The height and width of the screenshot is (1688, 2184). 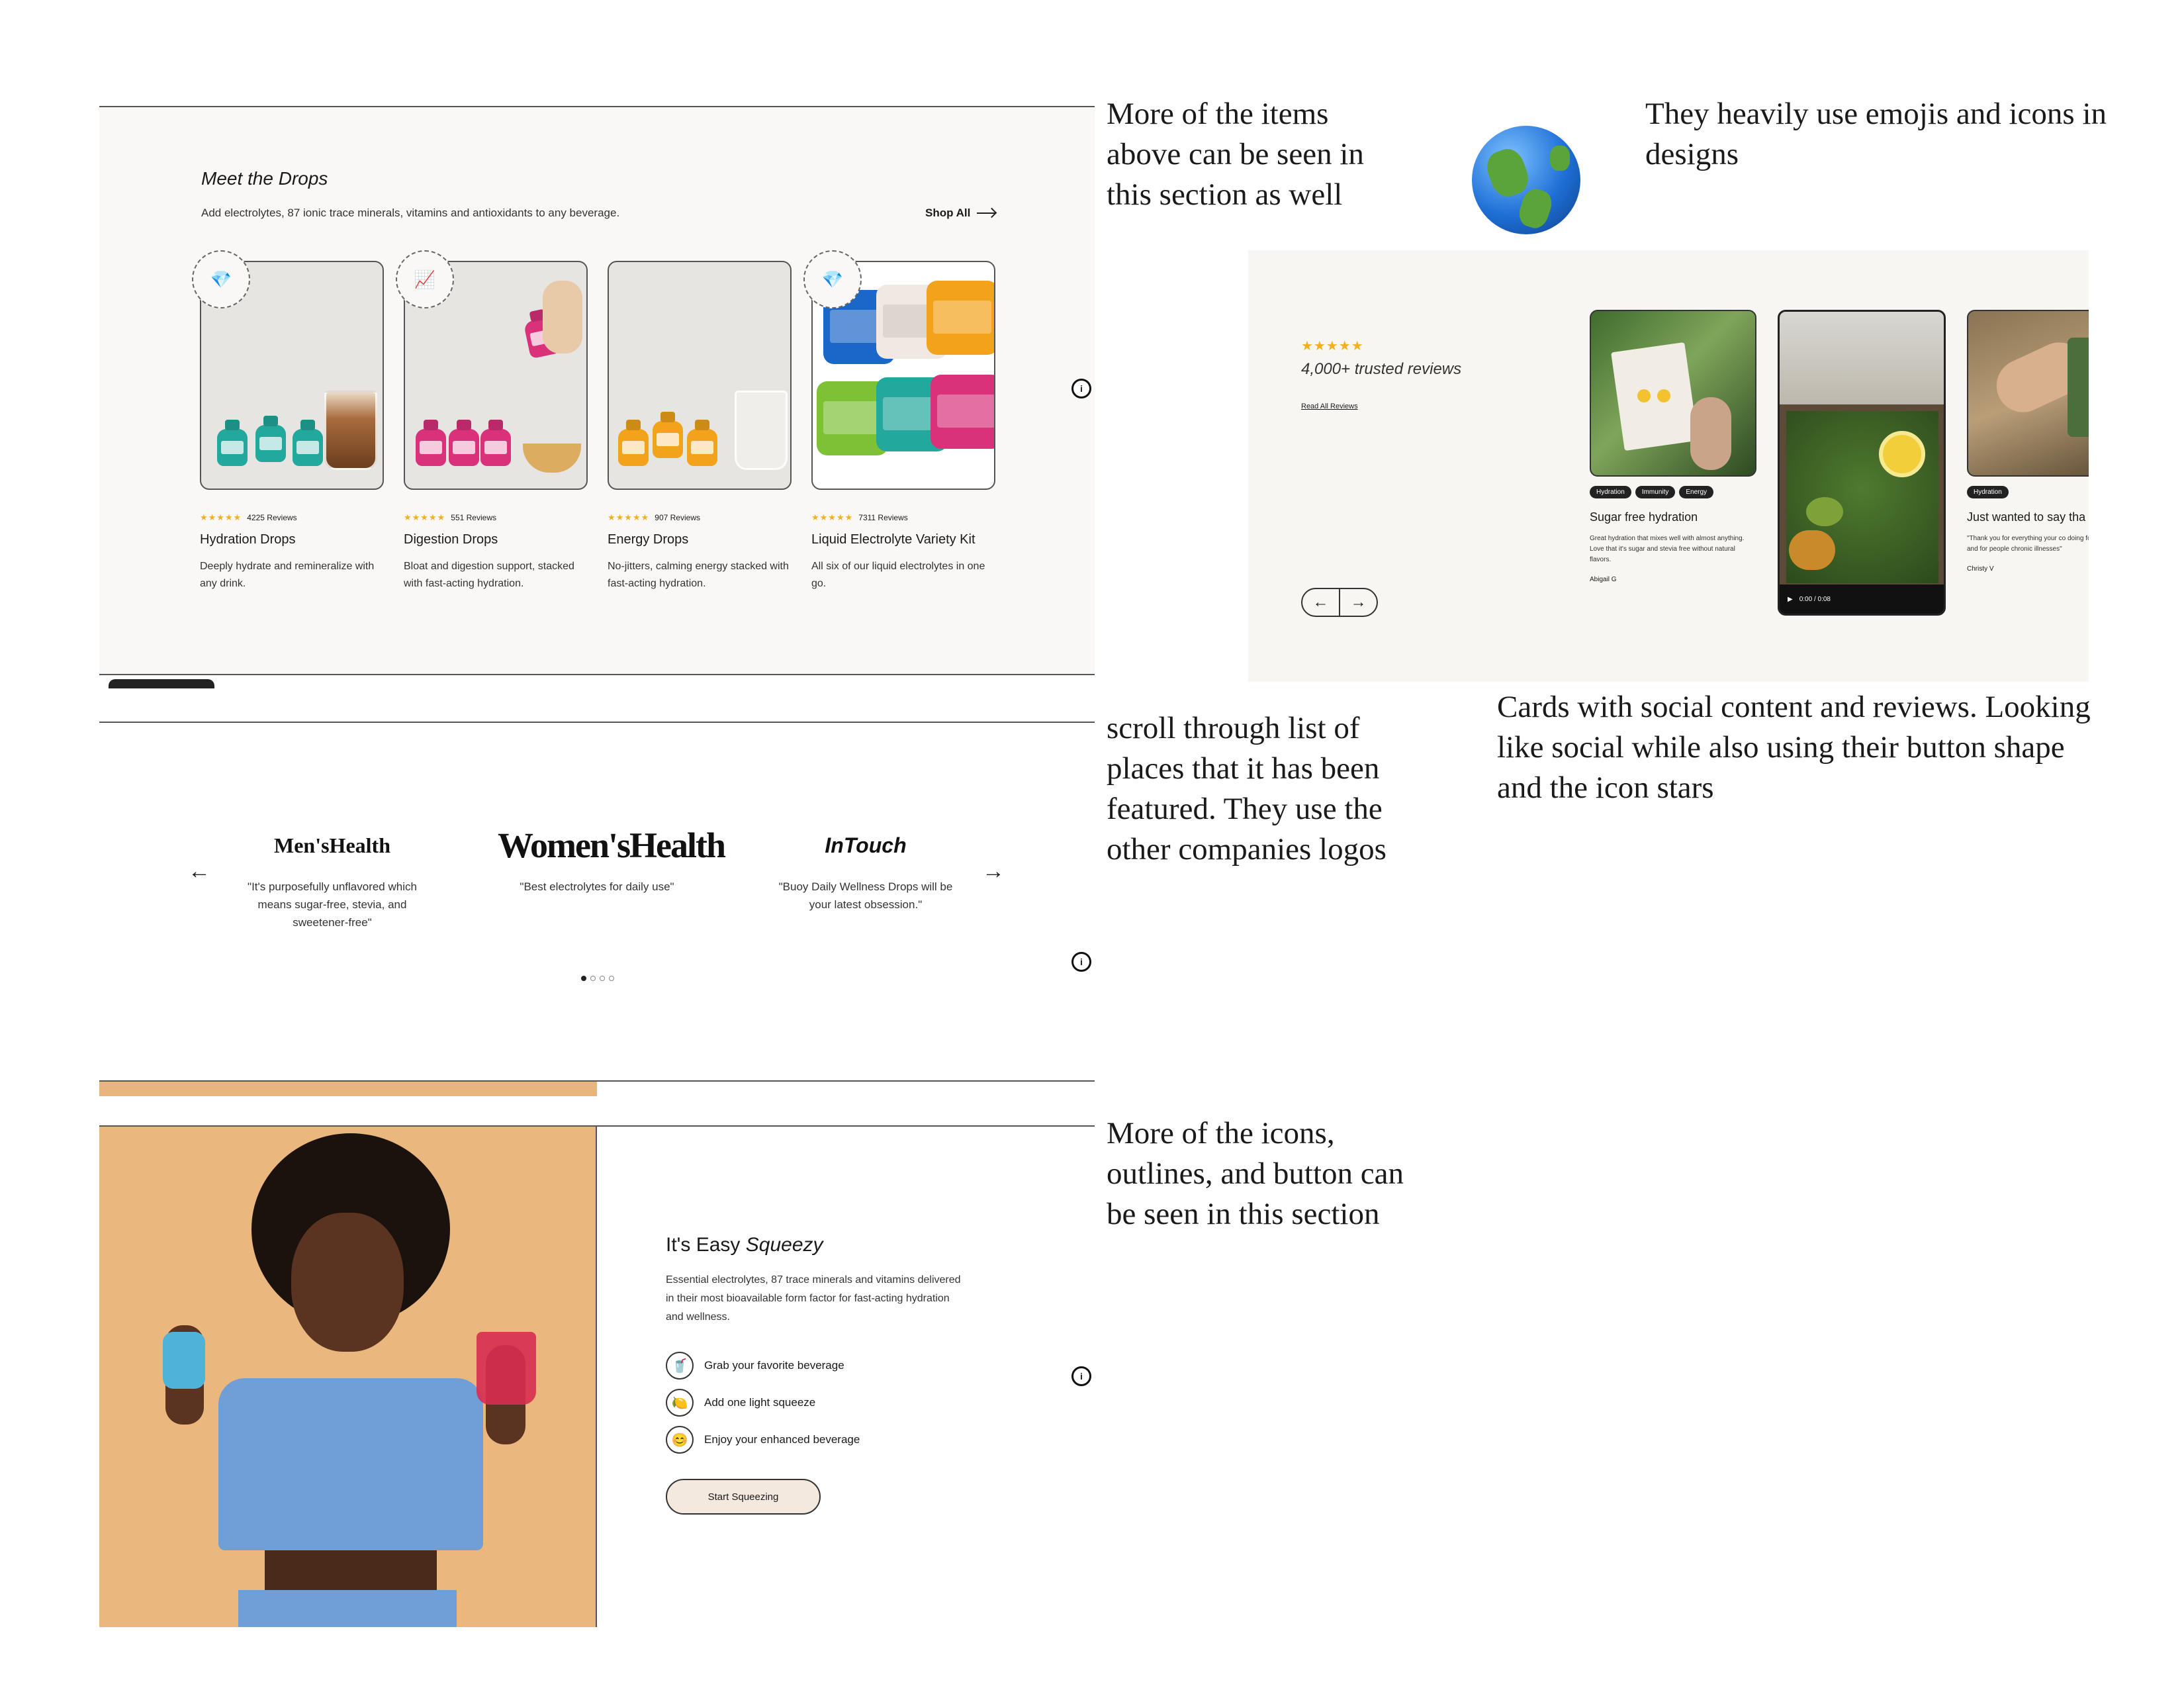 I want to click on image-strip, so click(x=348, y=1089).